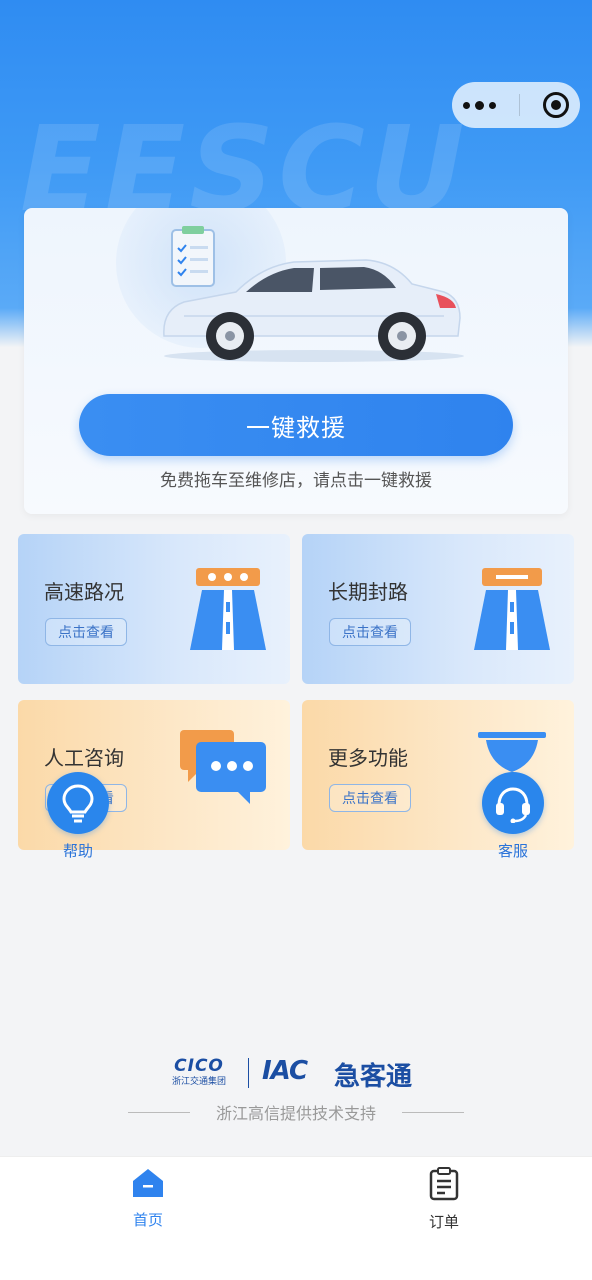 This screenshot has height=1280, width=592. What do you see at coordinates (512, 609) in the screenshot?
I see `road-closure-icon` at bounding box center [512, 609].